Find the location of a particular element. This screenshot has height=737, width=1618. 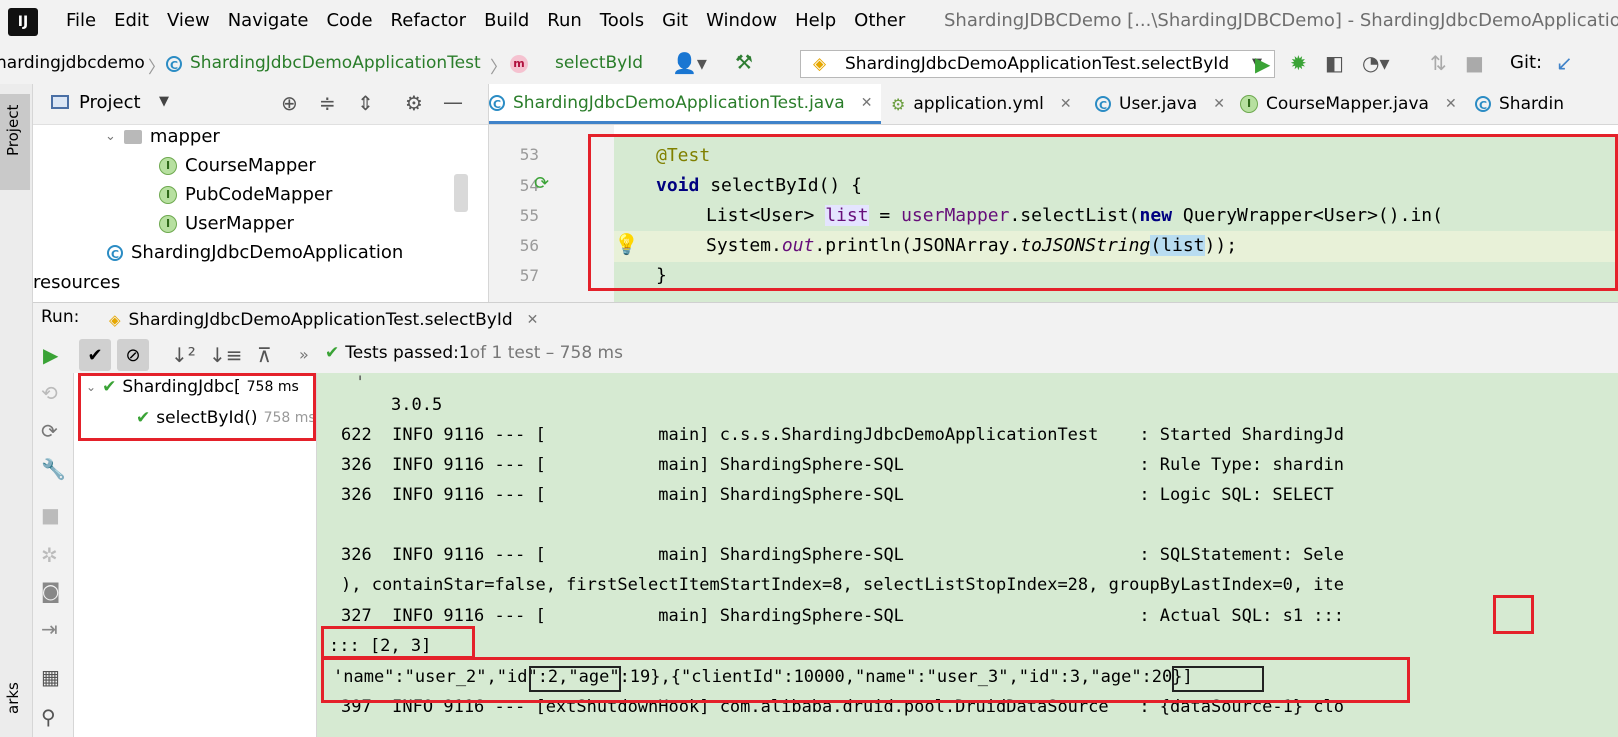

annotation-box-code is located at coordinates (1103, 212).